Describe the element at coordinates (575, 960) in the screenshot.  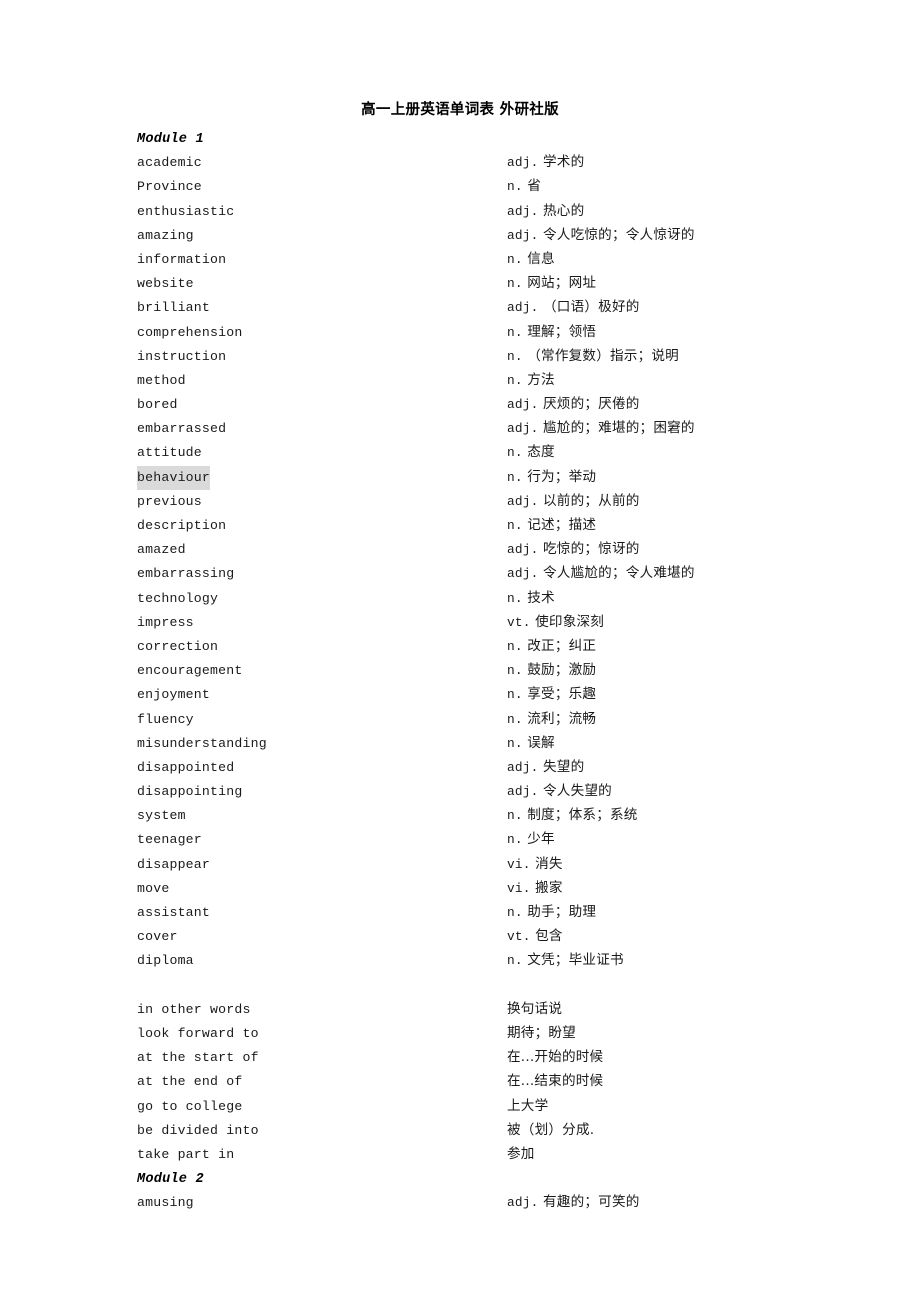
I see `chinese-meaning: 文凭；毕业证书` at that location.